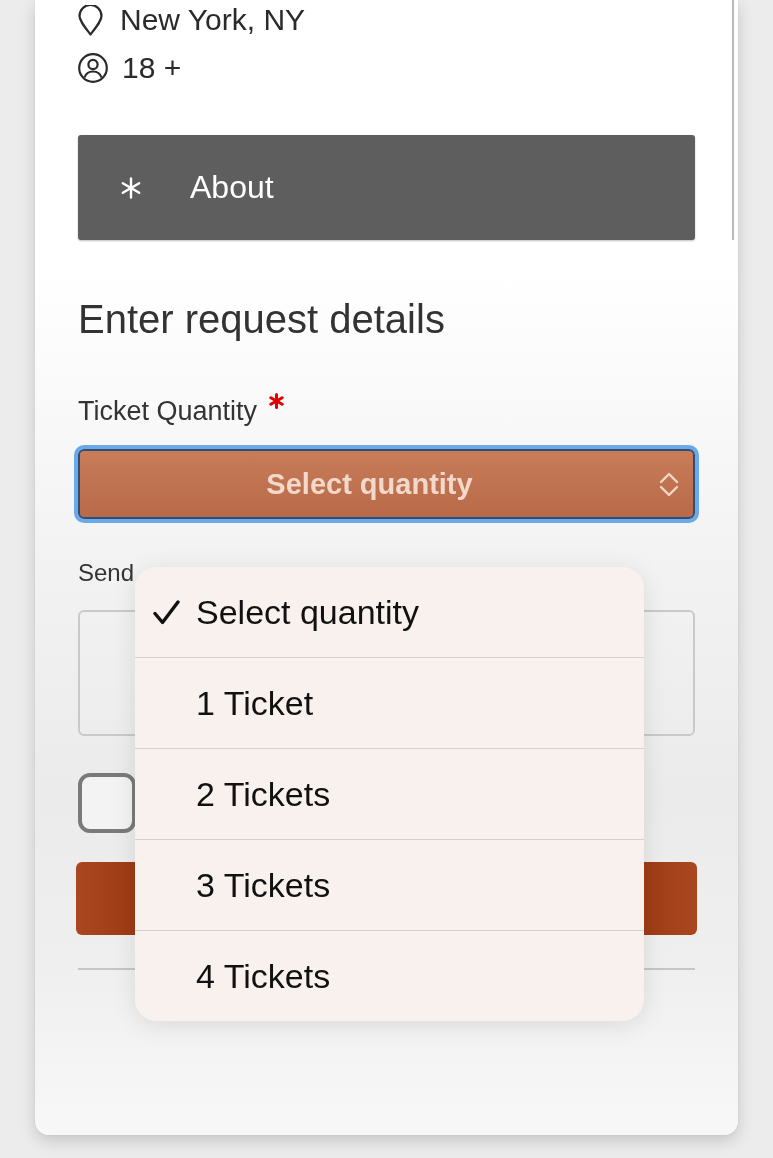  Describe the element at coordinates (131, 187) in the screenshot. I see `asterisk-icon` at that location.